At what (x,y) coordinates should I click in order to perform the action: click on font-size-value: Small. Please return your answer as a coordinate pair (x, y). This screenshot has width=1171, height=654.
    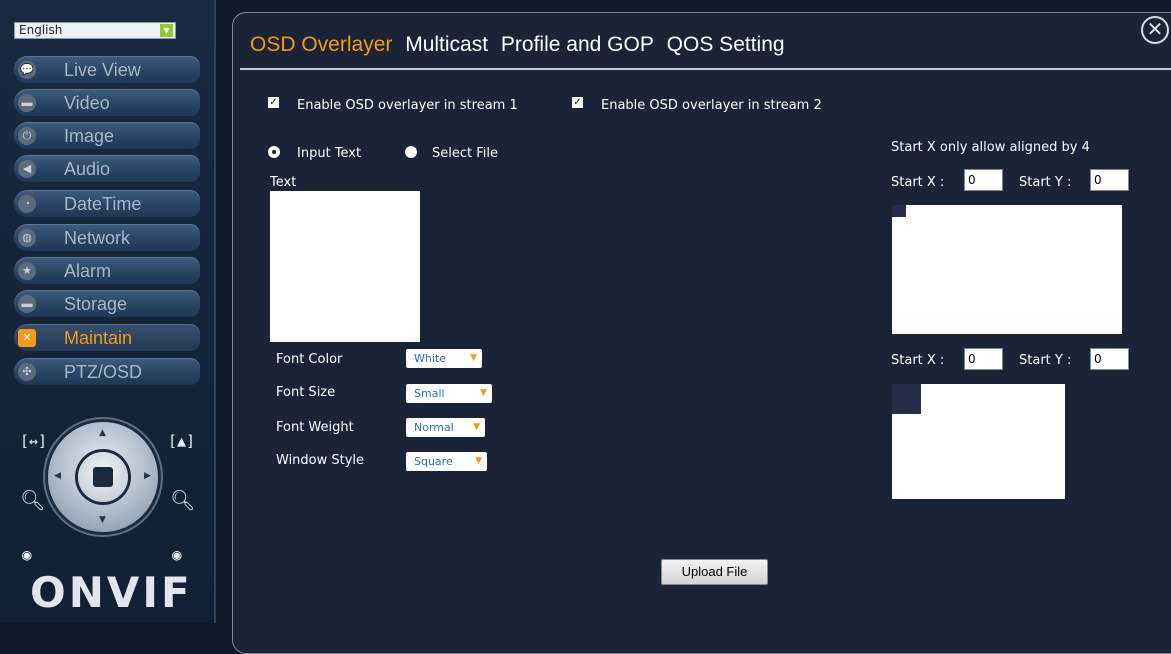
    Looking at the image, I should click on (429, 393).